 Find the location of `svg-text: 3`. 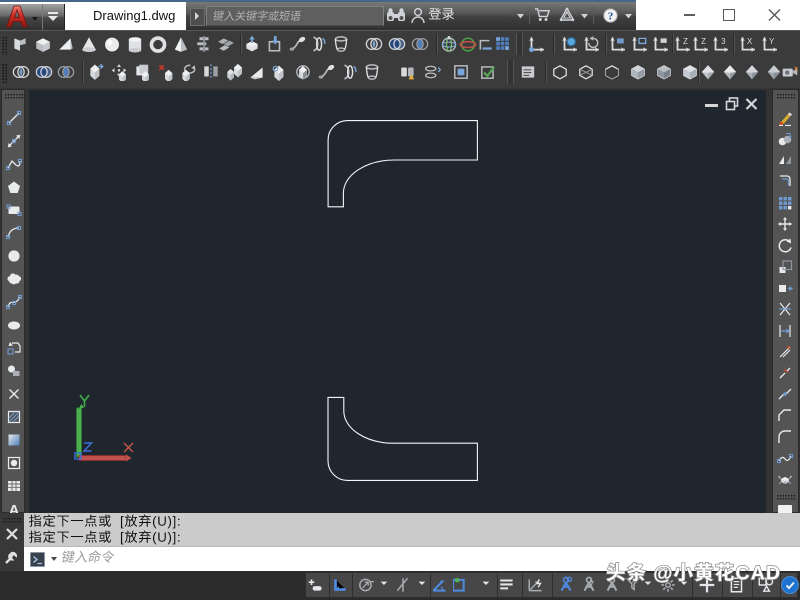

svg-text: 3 is located at coordinates (723, 41).